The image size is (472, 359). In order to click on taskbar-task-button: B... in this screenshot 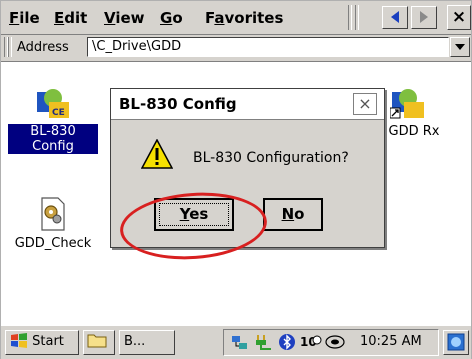, I will do `click(147, 342)`.